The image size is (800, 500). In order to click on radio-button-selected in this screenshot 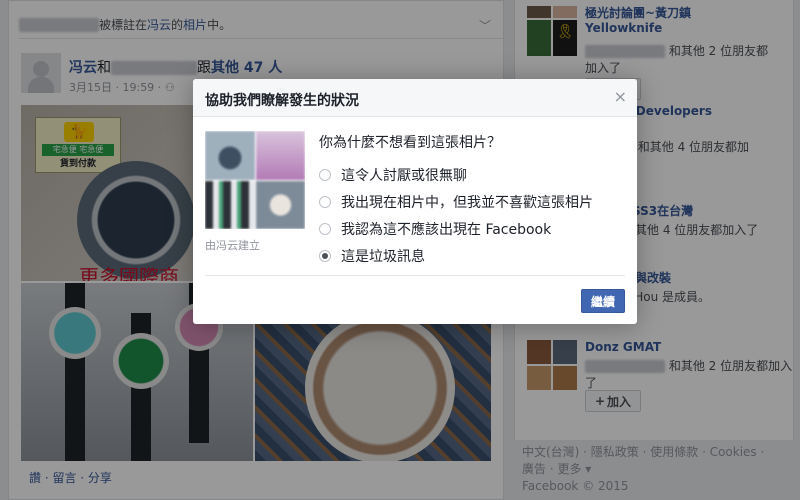, I will do `click(325, 255)`.